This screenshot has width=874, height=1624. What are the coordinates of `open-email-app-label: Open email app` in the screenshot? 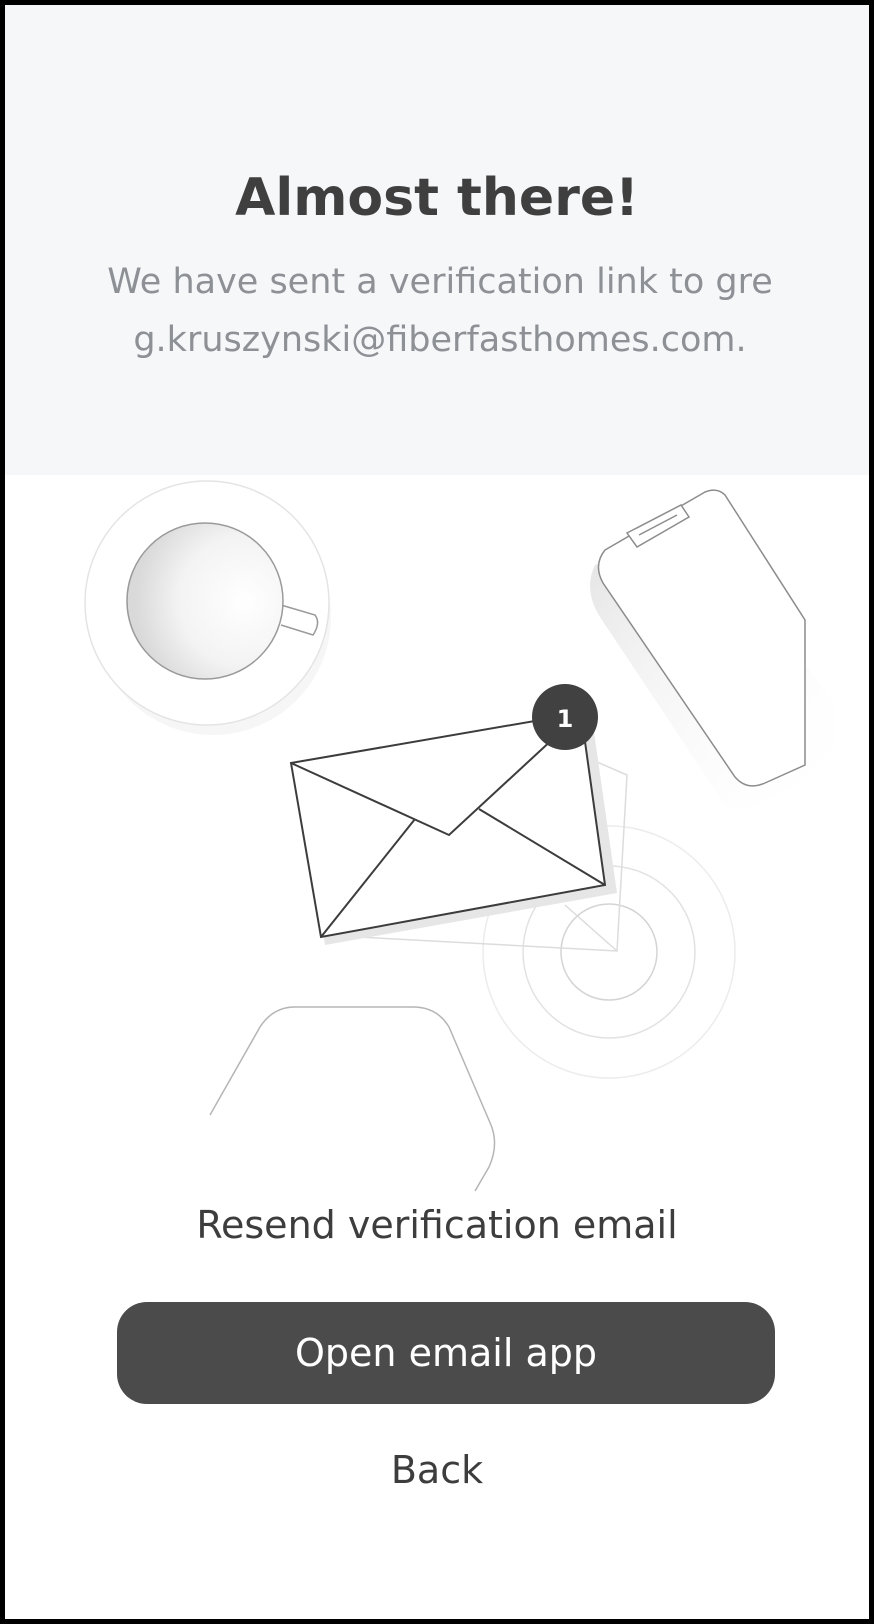 It's located at (446, 1353).